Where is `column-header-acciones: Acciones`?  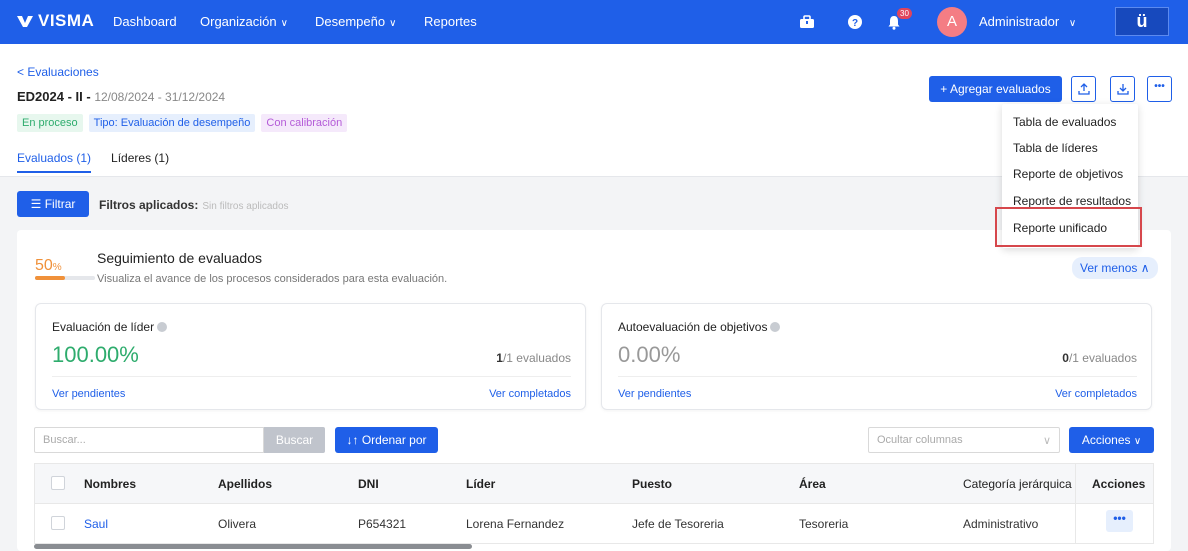 column-header-acciones: Acciones is located at coordinates (1119, 484).